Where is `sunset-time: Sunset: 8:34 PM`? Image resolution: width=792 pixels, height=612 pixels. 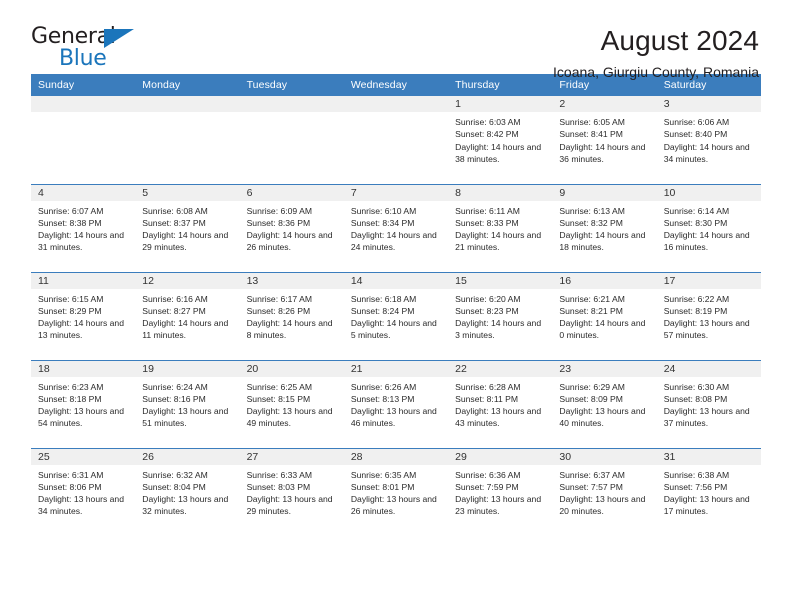 sunset-time: Sunset: 8:34 PM is located at coordinates (382, 222).